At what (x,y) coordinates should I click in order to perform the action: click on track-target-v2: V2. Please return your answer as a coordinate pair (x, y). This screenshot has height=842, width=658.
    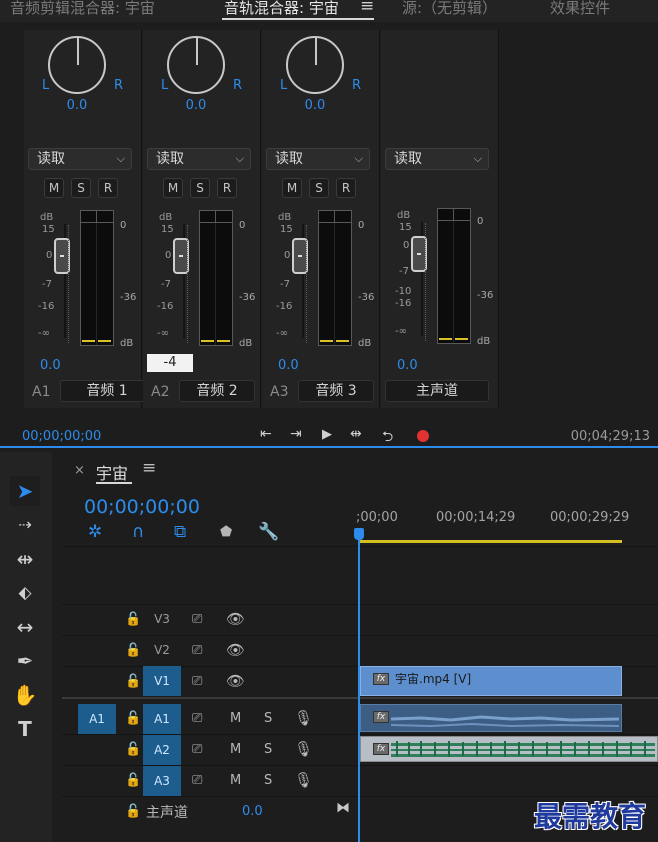
    Looking at the image, I should click on (162, 650).